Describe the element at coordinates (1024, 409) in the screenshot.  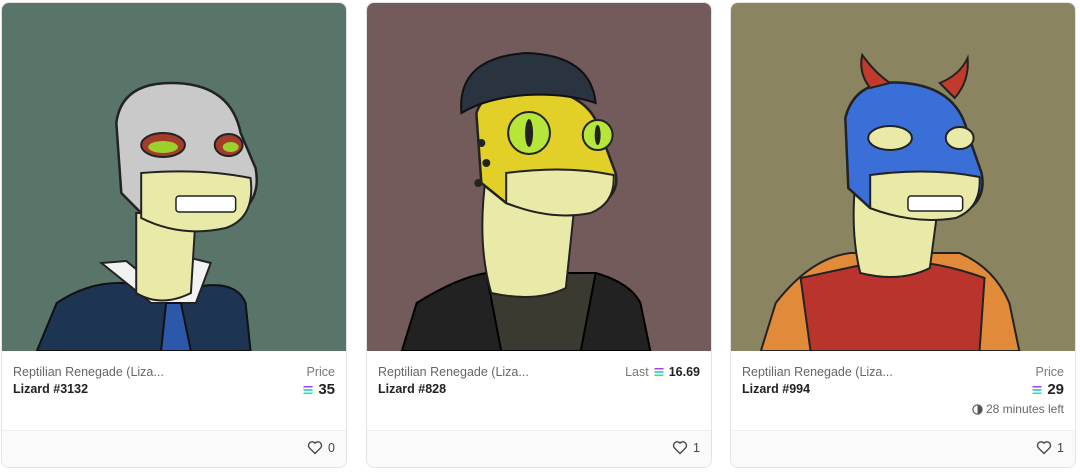
I see `time-left-text: 28 minutes left` at that location.